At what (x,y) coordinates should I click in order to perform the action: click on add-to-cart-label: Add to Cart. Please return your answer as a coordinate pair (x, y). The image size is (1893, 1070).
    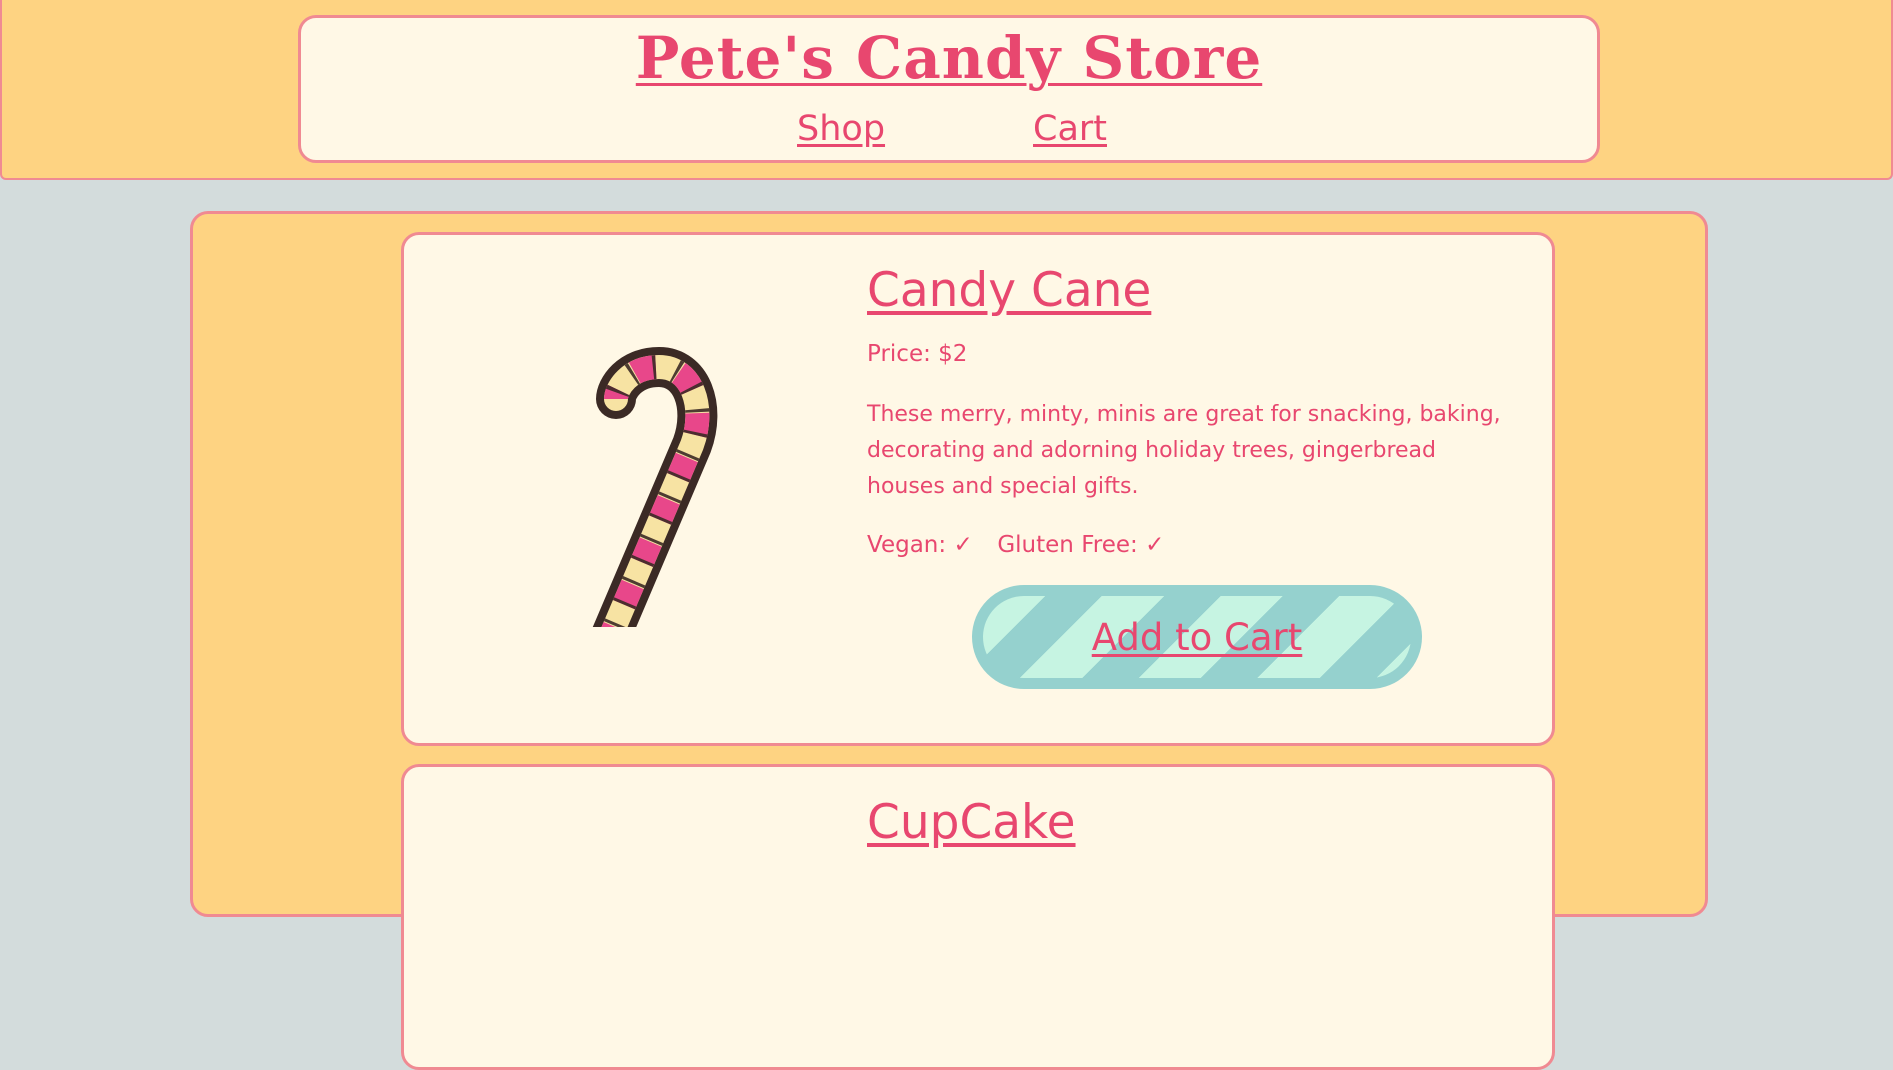
    Looking at the image, I should click on (1197, 637).